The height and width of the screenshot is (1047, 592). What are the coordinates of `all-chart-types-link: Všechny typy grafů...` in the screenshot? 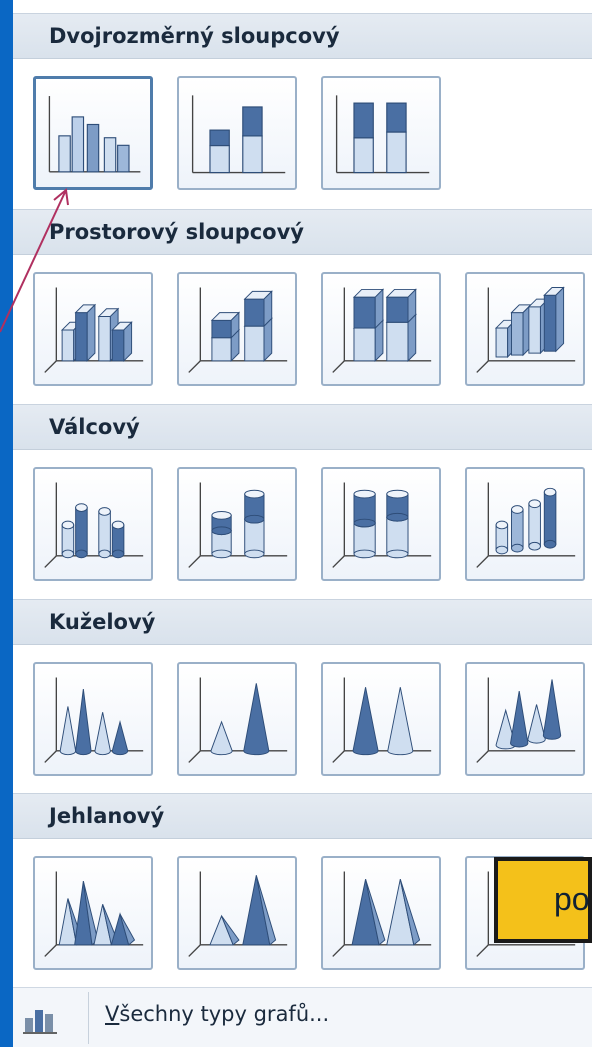 It's located at (217, 1014).